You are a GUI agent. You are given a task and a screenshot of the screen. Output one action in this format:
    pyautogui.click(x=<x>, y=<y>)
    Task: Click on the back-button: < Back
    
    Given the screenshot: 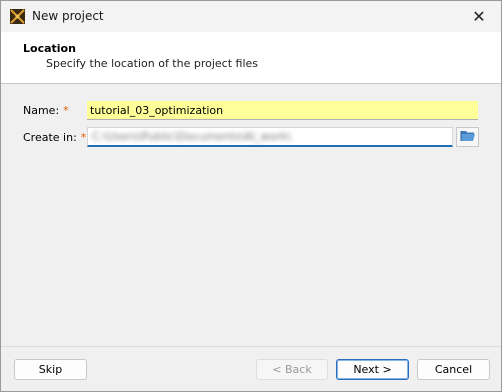 What is the action you would take?
    pyautogui.click(x=292, y=369)
    